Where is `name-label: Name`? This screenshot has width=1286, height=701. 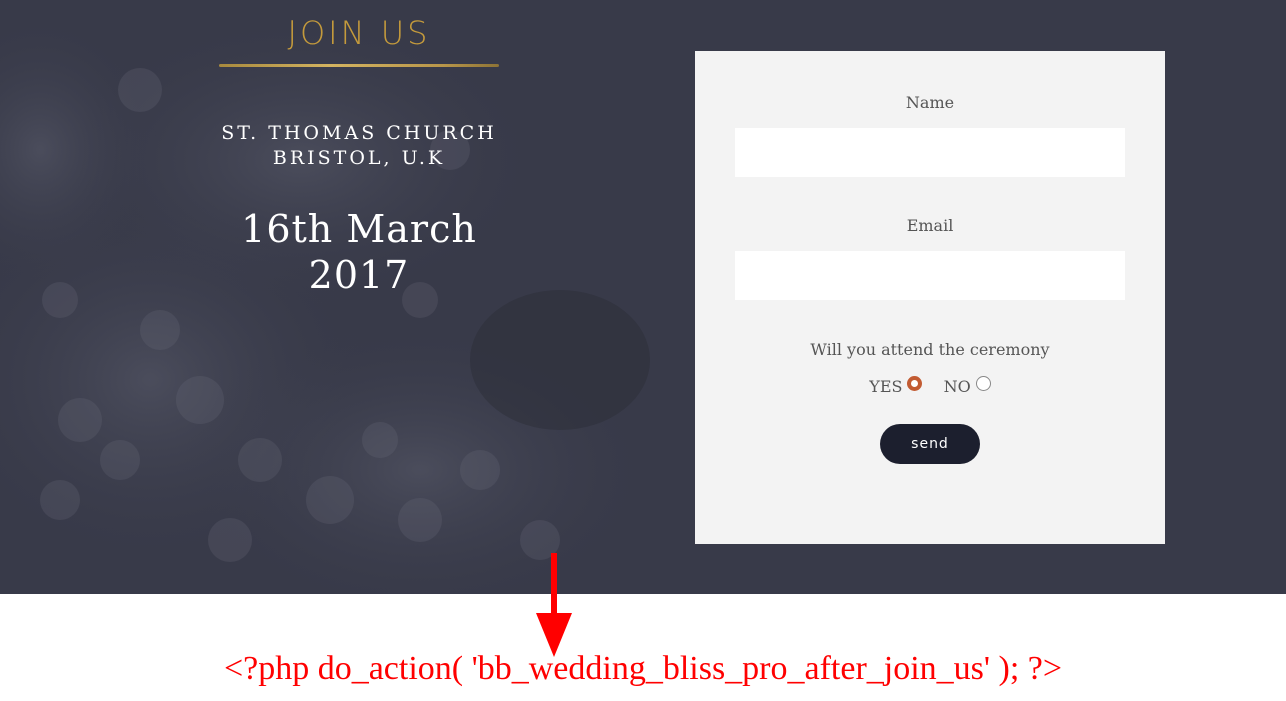
name-label: Name is located at coordinates (930, 102).